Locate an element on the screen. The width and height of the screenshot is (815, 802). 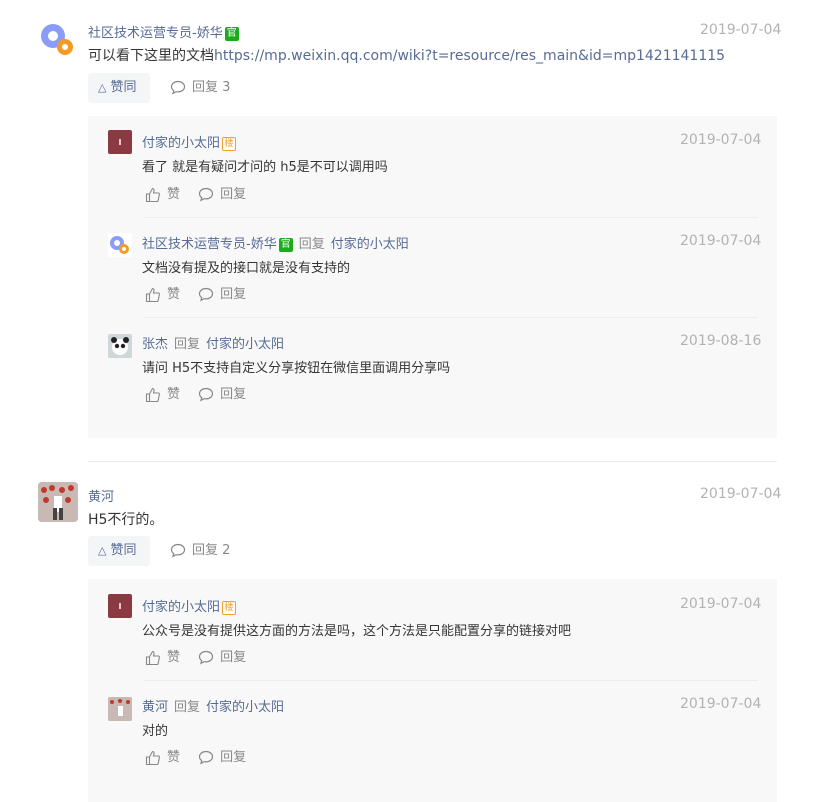
reply-button: 回复 3 is located at coordinates (200, 88).